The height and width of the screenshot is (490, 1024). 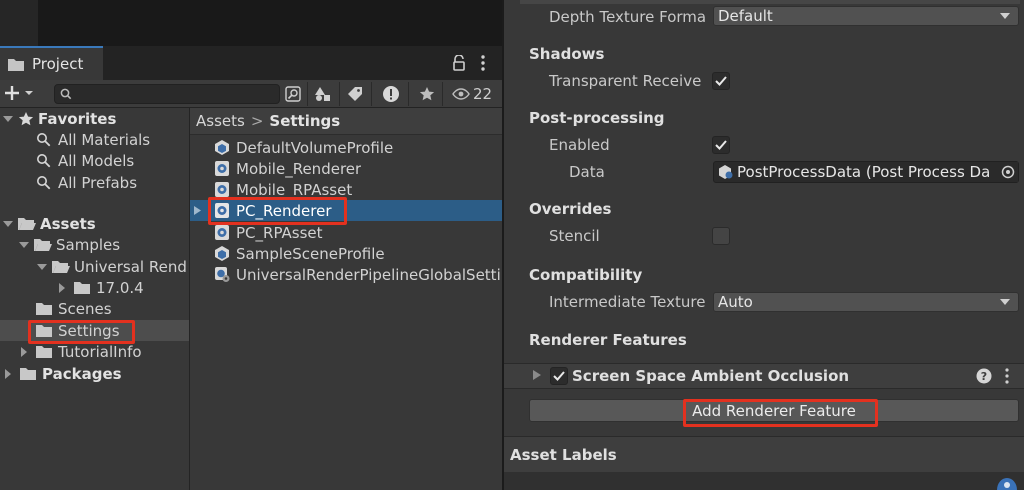 I want to click on tree-item-all-models: All Models, so click(x=85, y=160).